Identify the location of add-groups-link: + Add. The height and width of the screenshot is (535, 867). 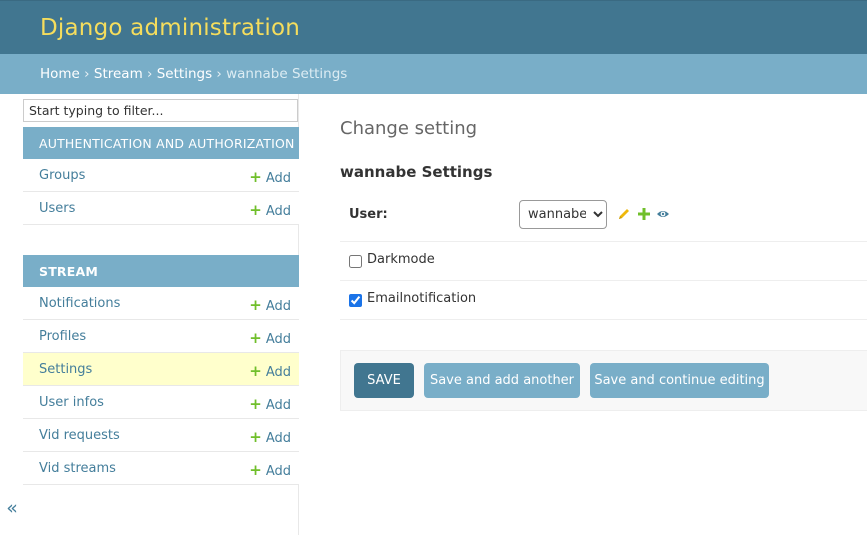
(270, 177).